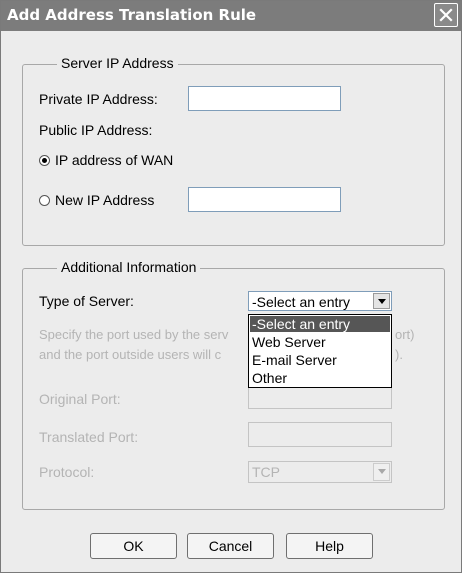  Describe the element at coordinates (96, 130) in the screenshot. I see `public-ip-label: Public IP Address:` at that location.